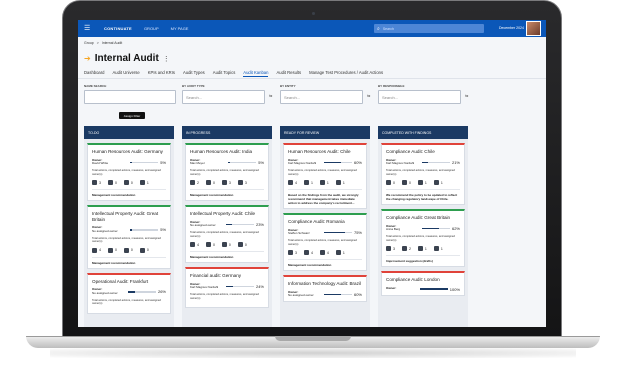 Image resolution: width=626 pixels, height=365 pixels. Describe the element at coordinates (132, 115) in the screenshot. I see `assign-filter-button: Assign Filter` at that location.